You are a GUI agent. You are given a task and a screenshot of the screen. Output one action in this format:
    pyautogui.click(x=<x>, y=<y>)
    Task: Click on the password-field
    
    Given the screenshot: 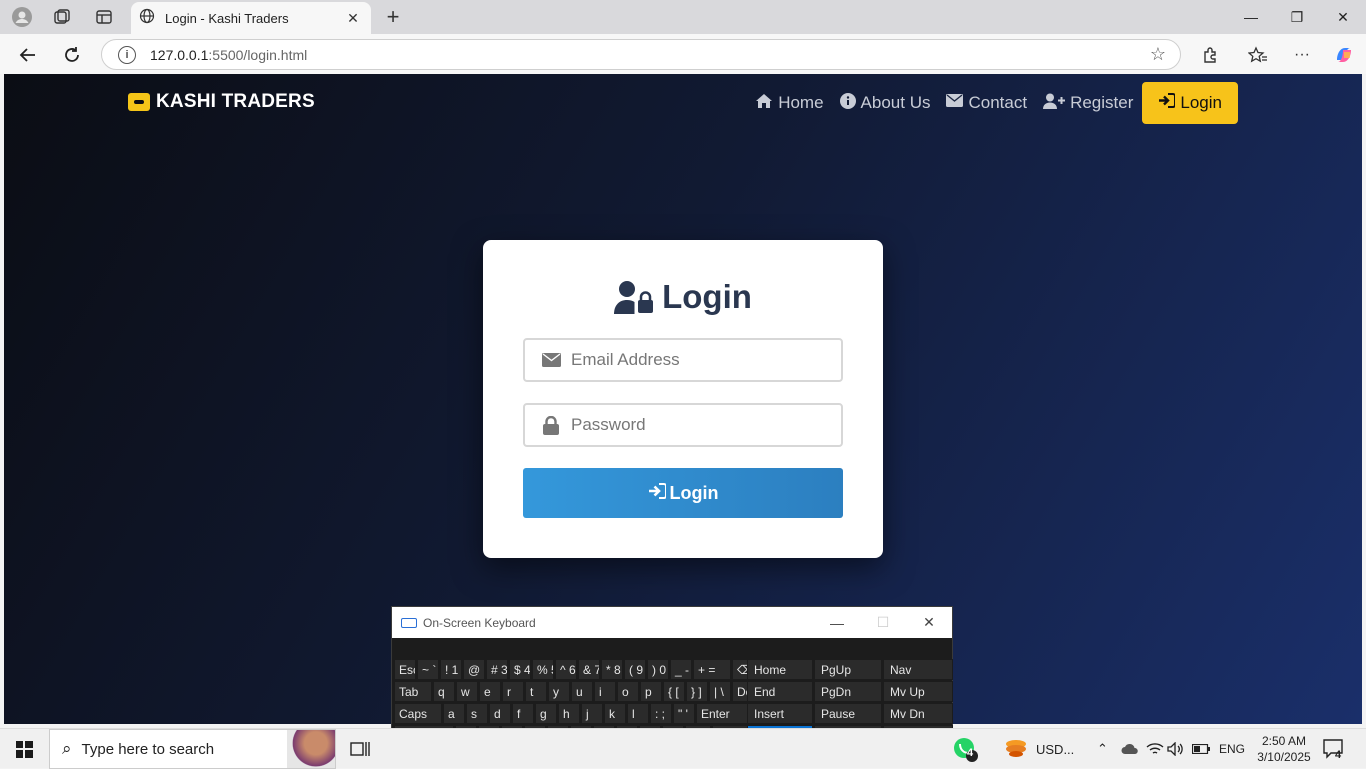 What is the action you would take?
    pyautogui.click(x=683, y=425)
    